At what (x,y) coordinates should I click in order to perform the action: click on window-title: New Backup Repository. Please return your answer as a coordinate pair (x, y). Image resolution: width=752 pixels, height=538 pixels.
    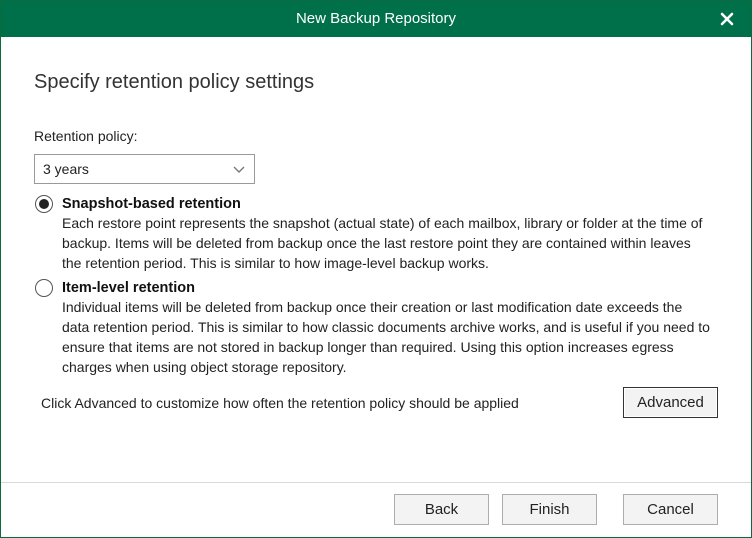
    Looking at the image, I should click on (376, 18).